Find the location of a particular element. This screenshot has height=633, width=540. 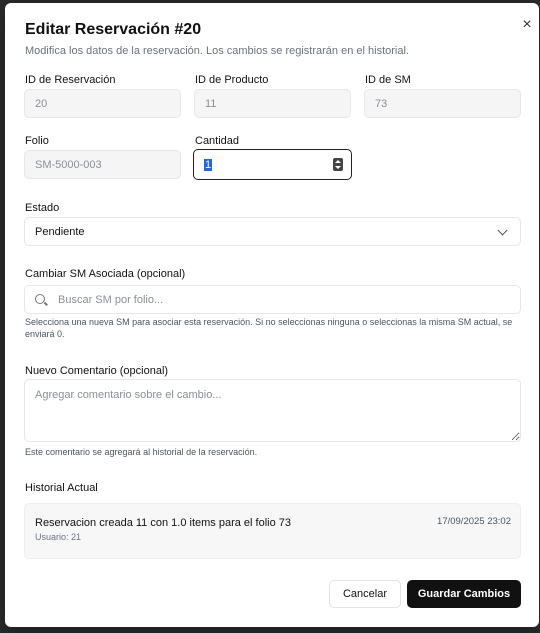

chevron-down-icon is located at coordinates (502, 230).